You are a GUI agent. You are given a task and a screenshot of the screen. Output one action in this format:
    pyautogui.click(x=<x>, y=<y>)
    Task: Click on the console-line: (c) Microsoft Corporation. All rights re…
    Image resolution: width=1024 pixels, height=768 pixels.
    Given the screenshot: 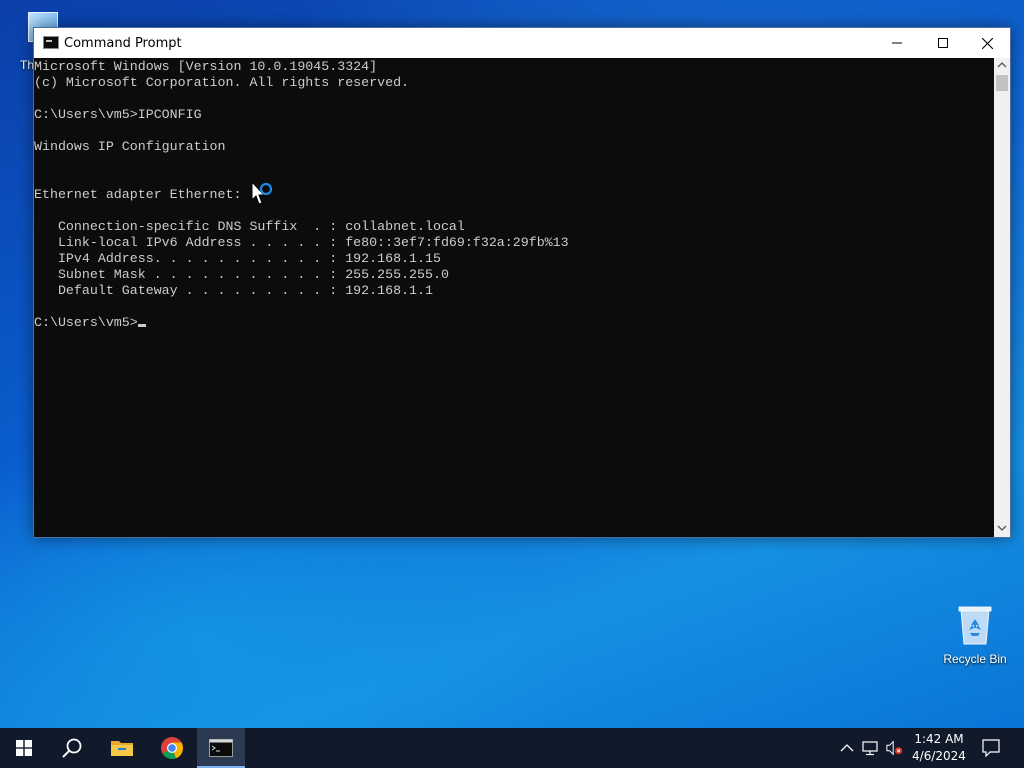 What is the action you would take?
    pyautogui.click(x=222, y=82)
    